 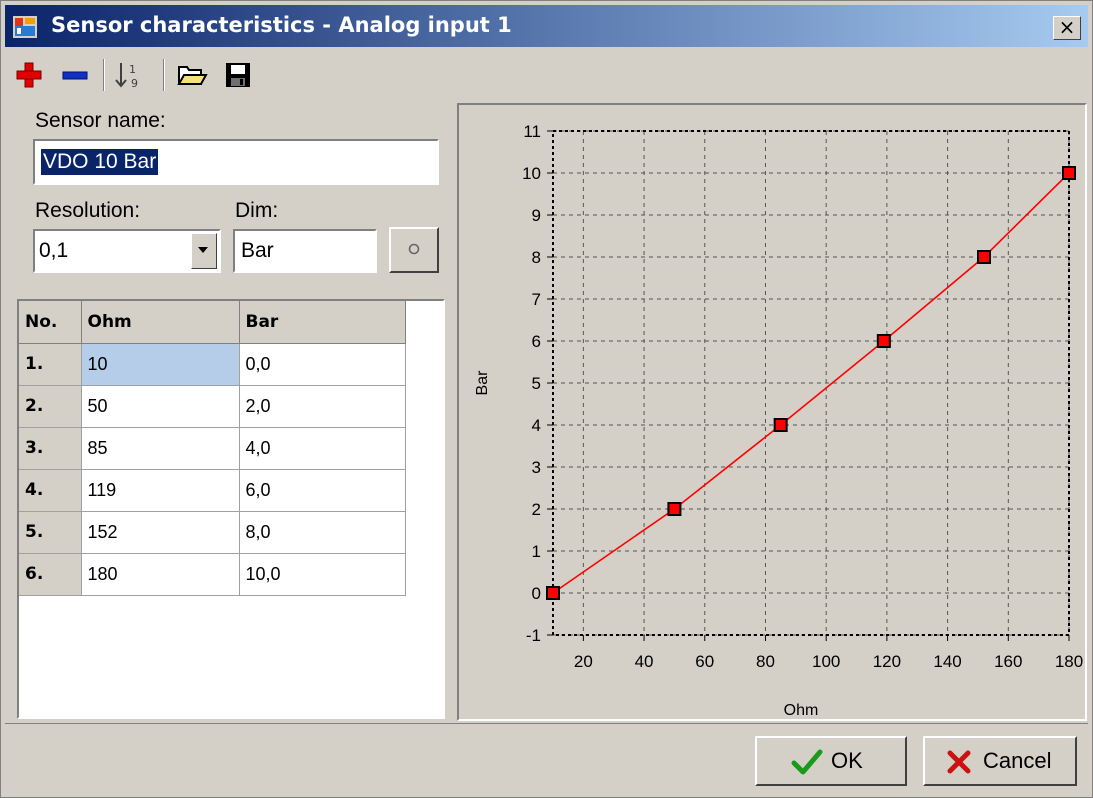 I want to click on cancel-button-label: Cancel, so click(x=1017, y=760).